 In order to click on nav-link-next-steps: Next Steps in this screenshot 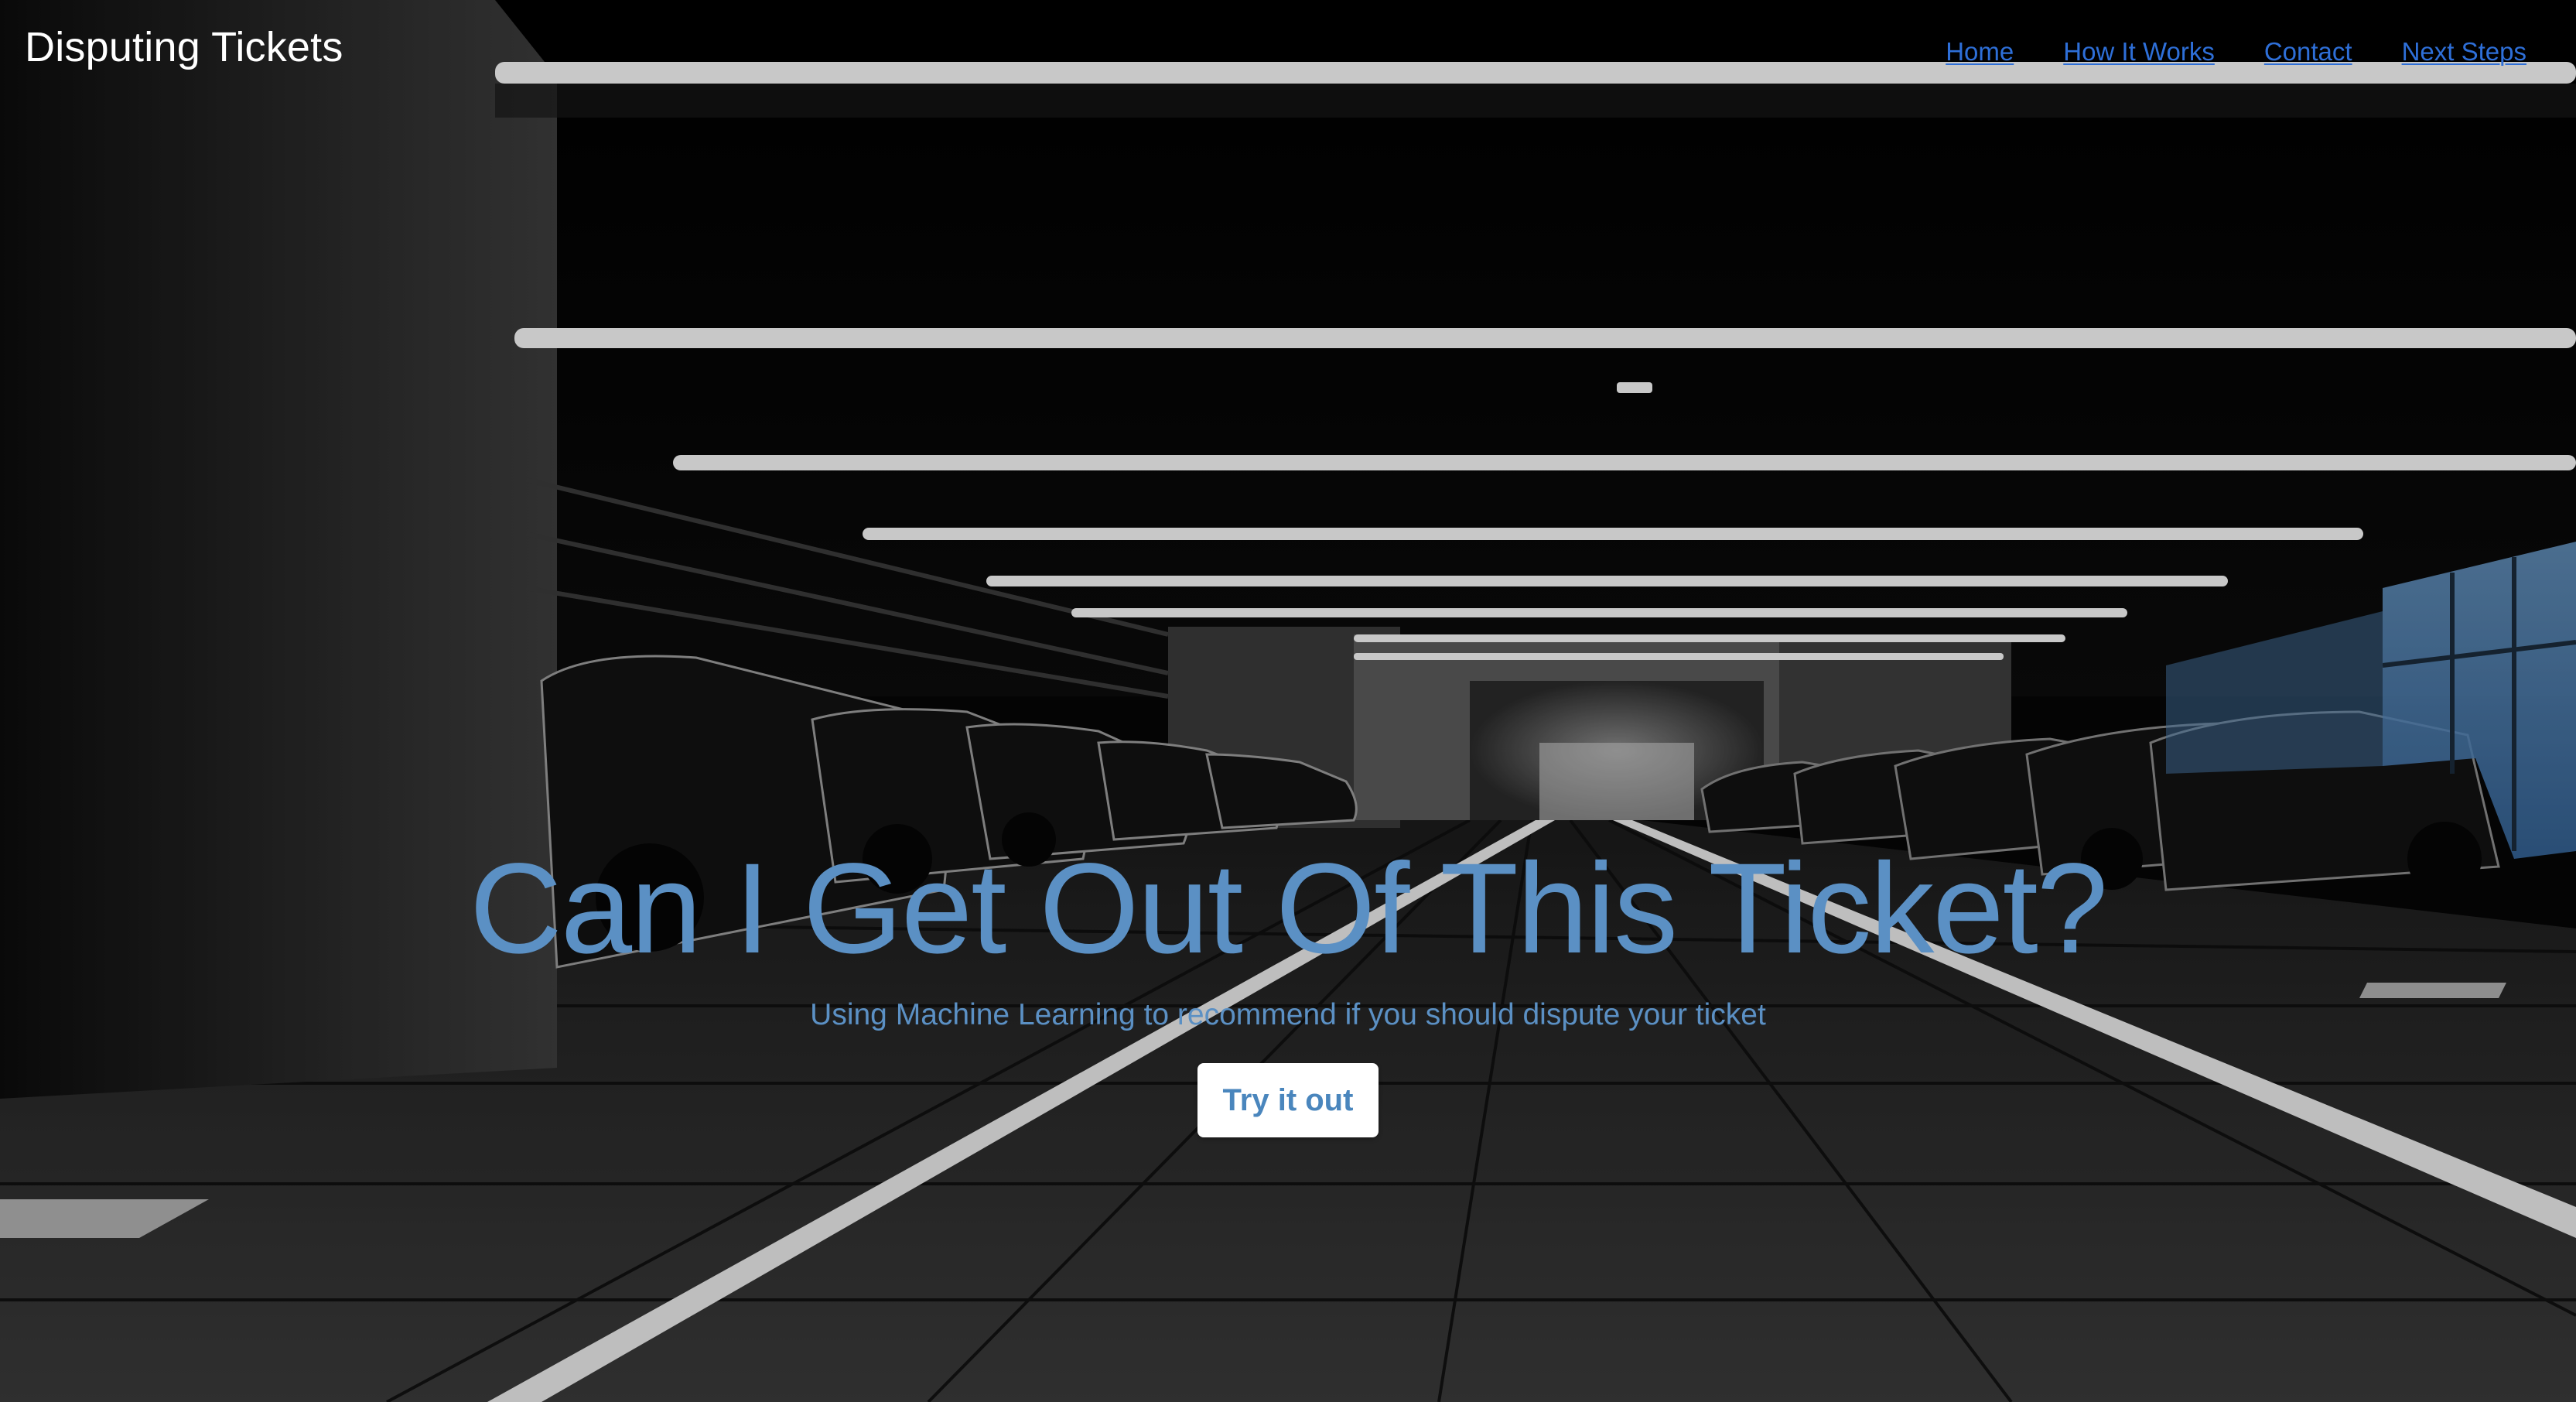, I will do `click(2464, 52)`.